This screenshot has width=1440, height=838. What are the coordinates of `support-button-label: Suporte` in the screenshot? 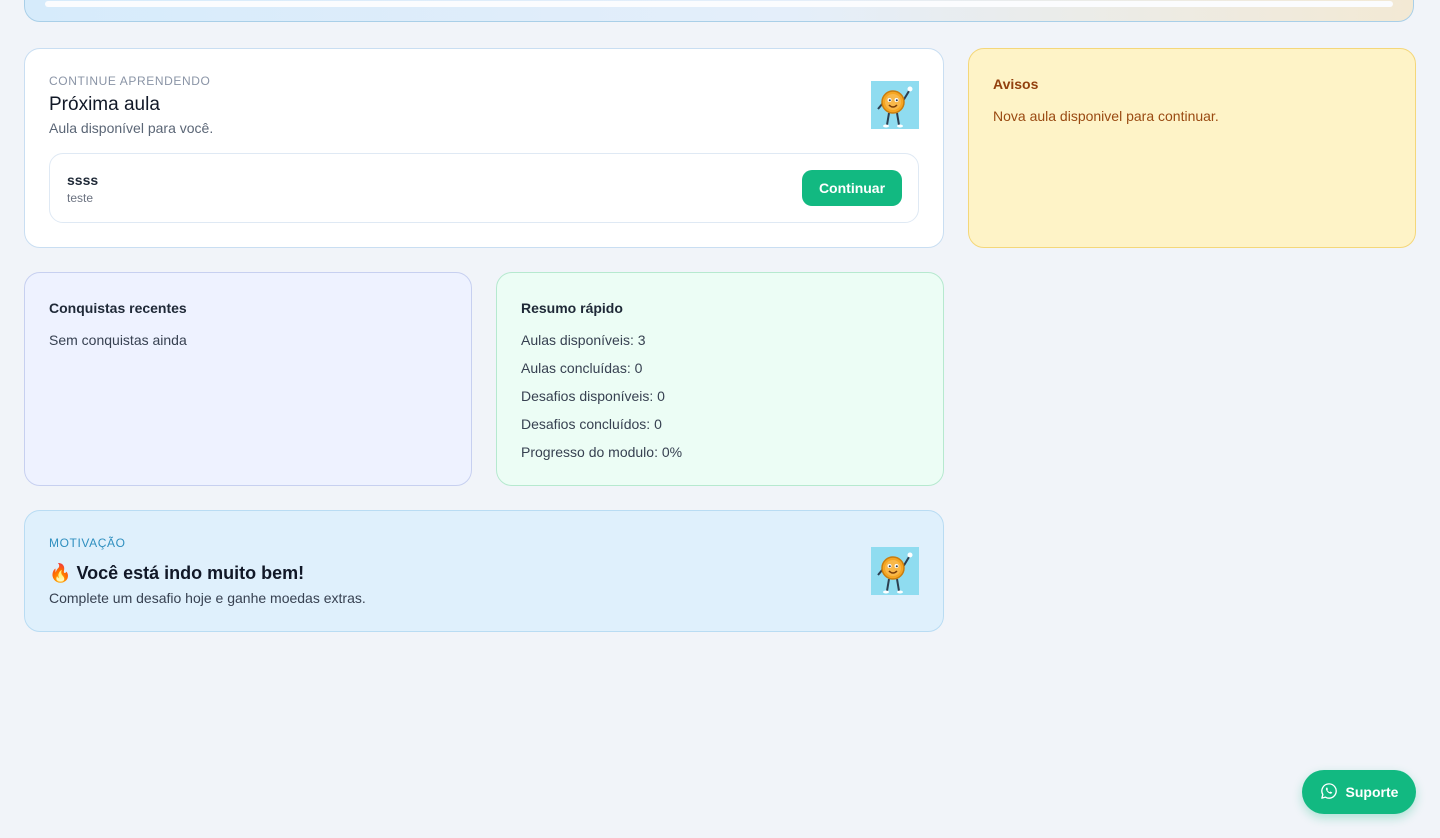 It's located at (1372, 792).